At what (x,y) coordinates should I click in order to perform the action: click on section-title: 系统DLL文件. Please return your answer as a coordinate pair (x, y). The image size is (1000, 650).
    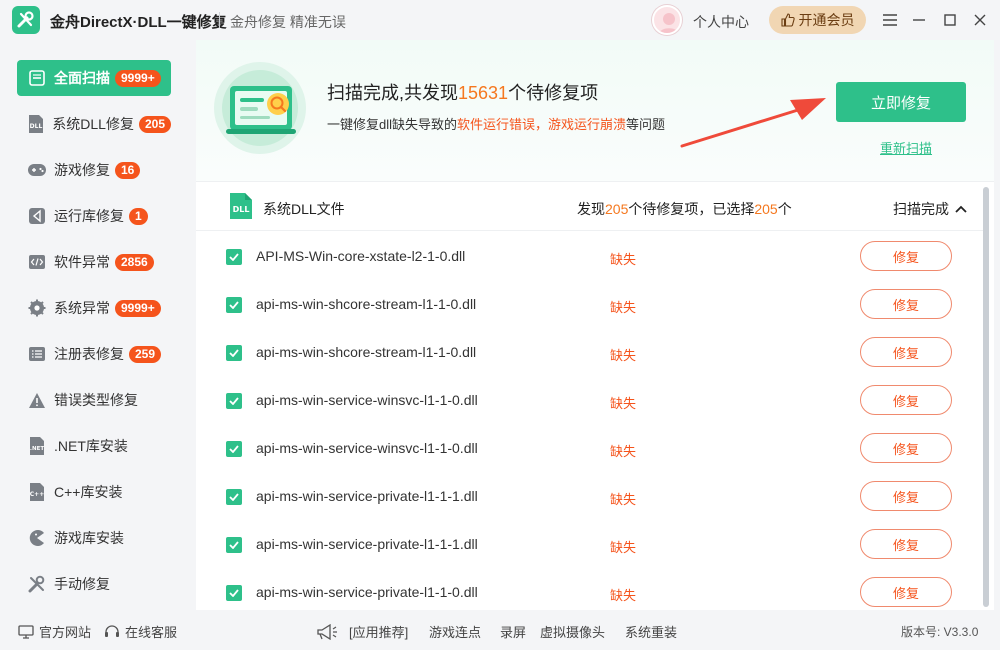
    Looking at the image, I should click on (304, 209).